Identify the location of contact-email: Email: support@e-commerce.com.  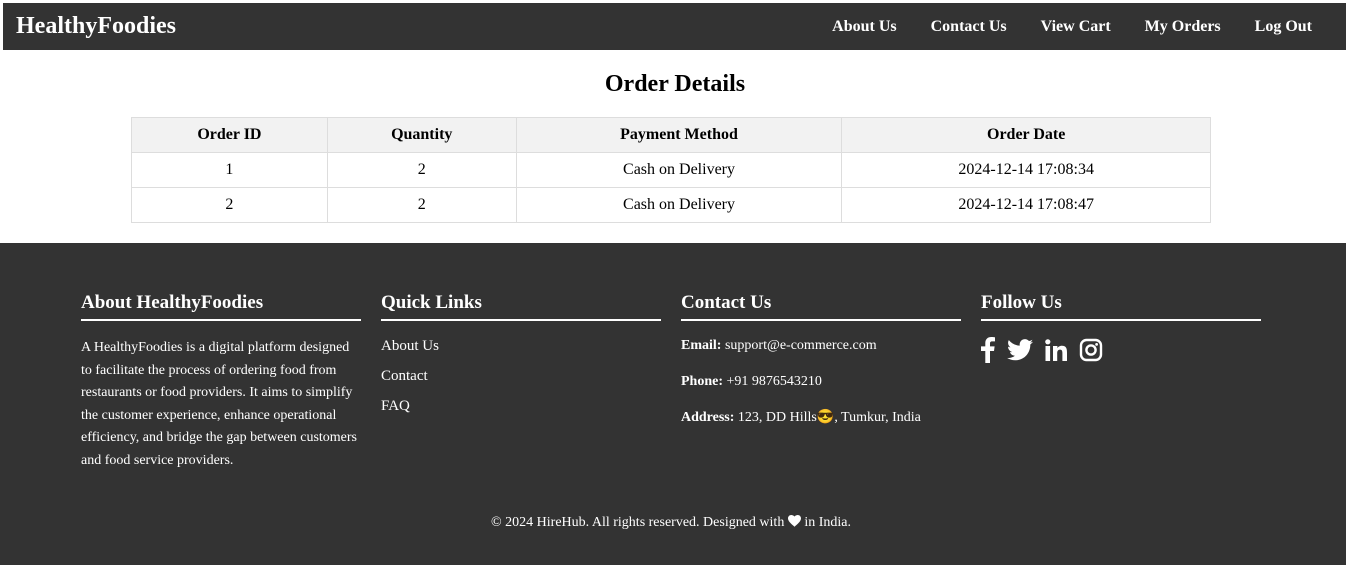
(821, 346).